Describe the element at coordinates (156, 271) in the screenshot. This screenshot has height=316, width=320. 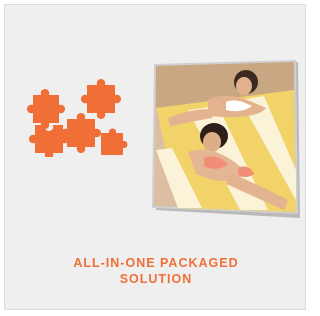
I see `feature-caption: ALL-IN-ONE PACKAGED SOLUTION` at that location.